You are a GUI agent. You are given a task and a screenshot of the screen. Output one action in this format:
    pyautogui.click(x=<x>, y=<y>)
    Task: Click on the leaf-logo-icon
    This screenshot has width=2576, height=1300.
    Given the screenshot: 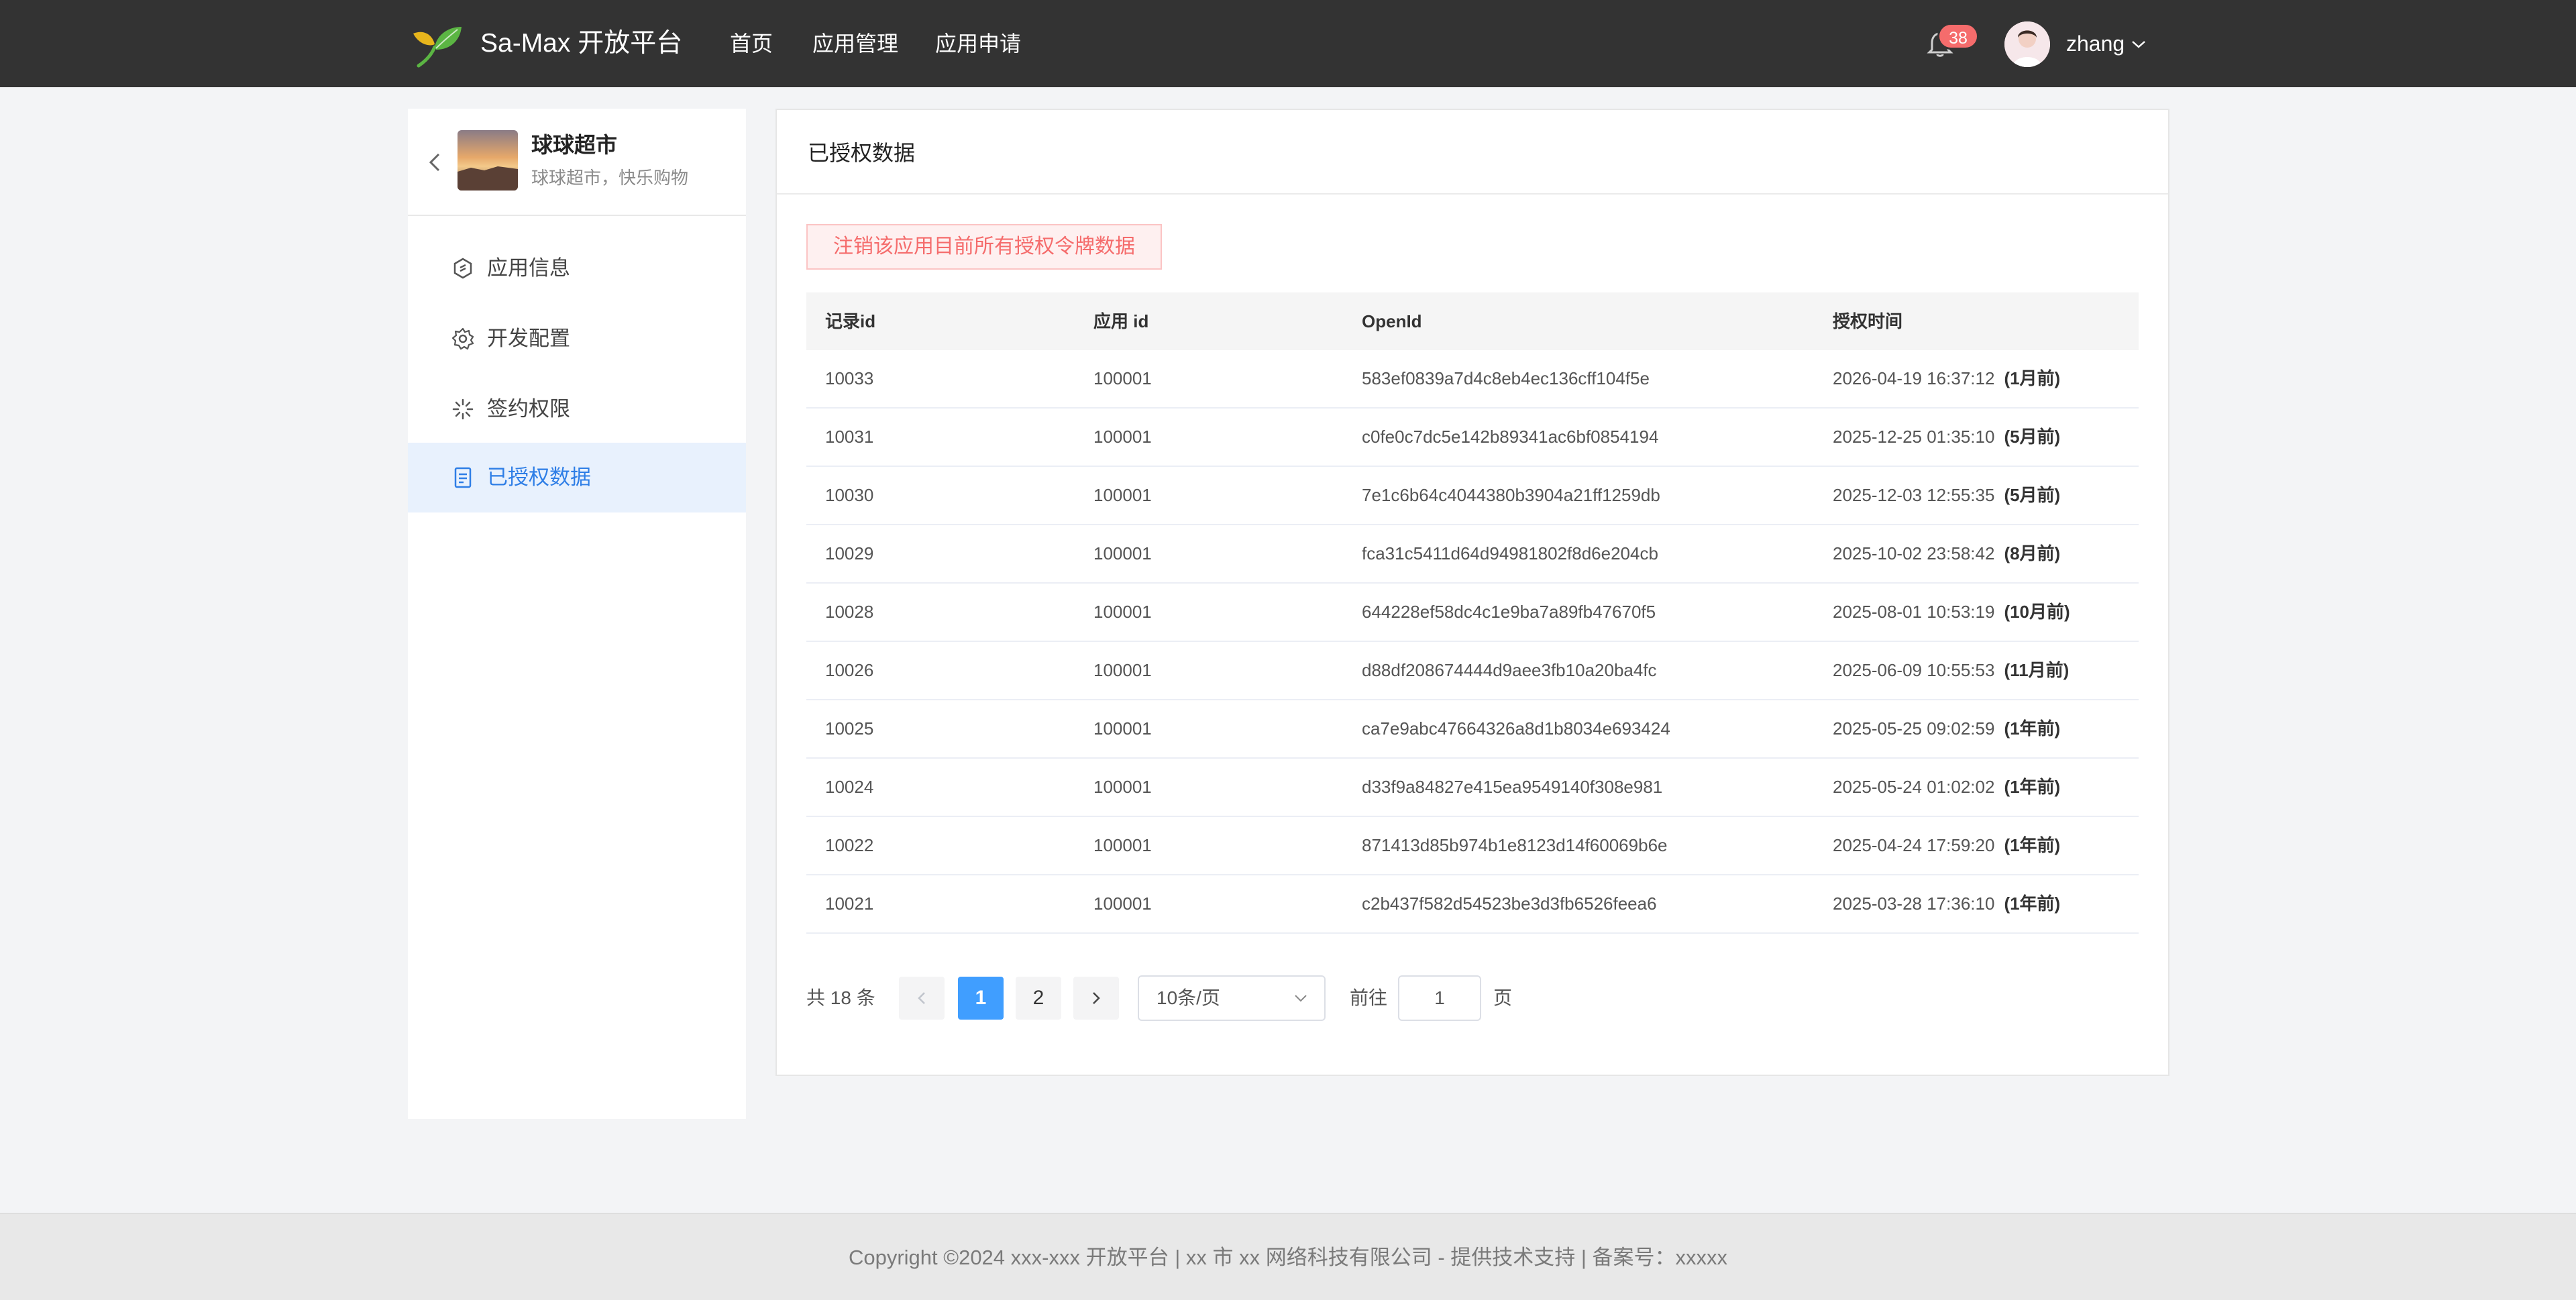 What is the action you would take?
    pyautogui.click(x=436, y=46)
    